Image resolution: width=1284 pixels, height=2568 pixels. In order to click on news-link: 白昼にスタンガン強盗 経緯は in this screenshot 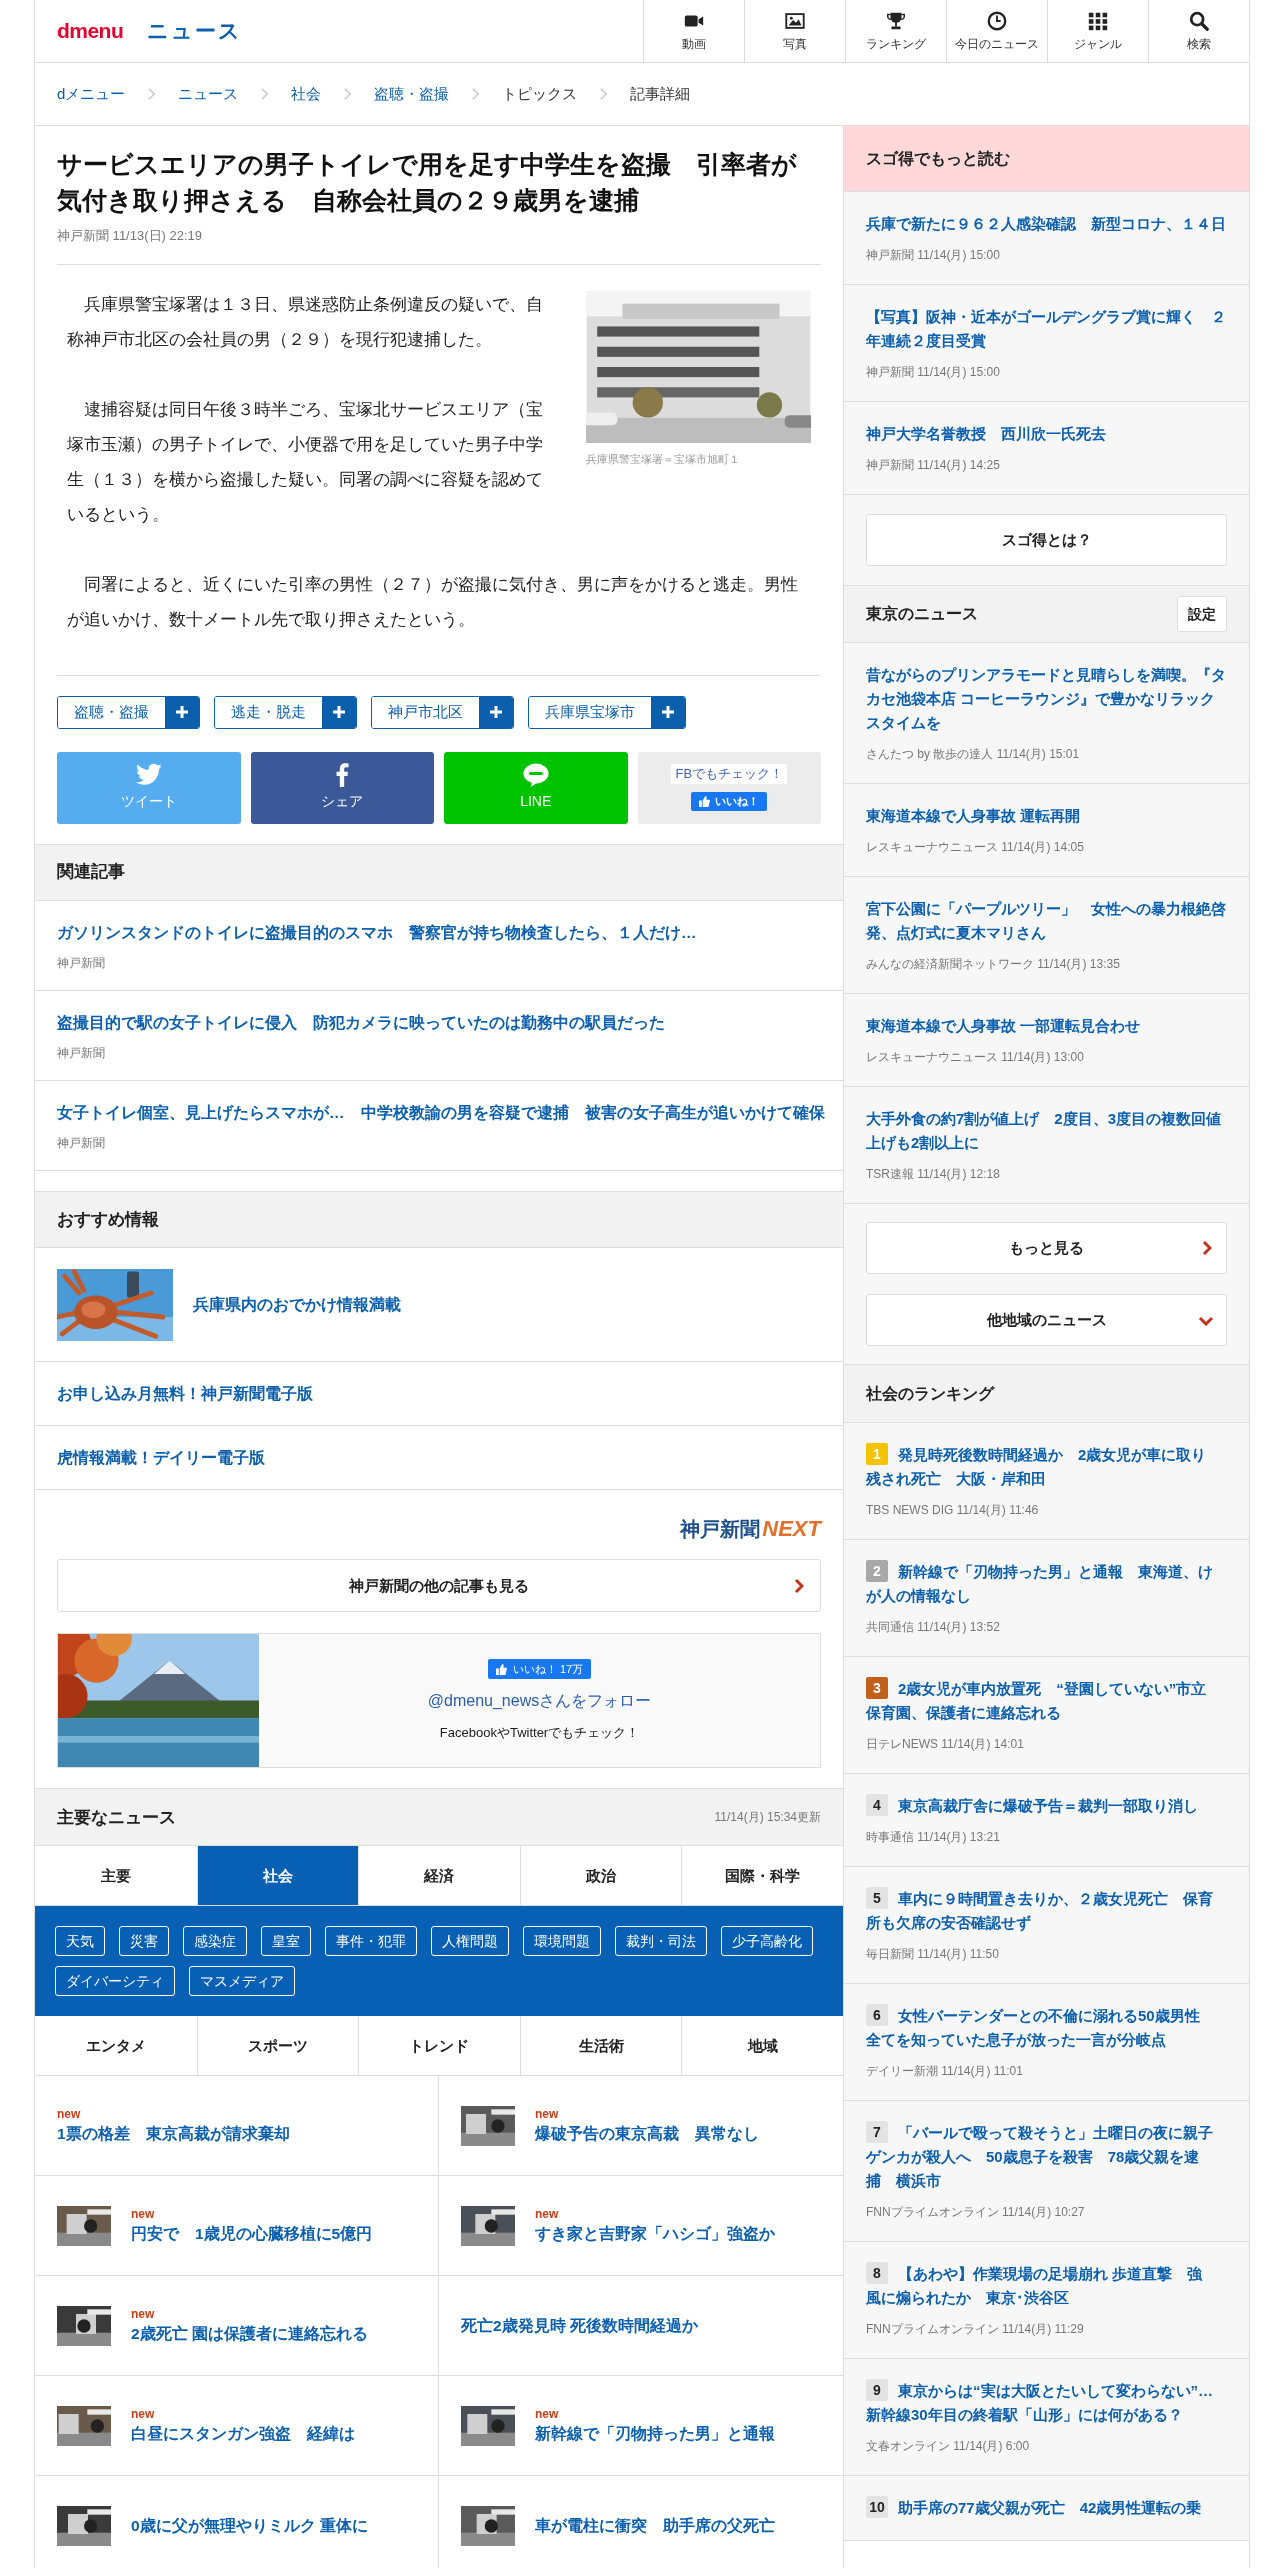, I will do `click(243, 2434)`.